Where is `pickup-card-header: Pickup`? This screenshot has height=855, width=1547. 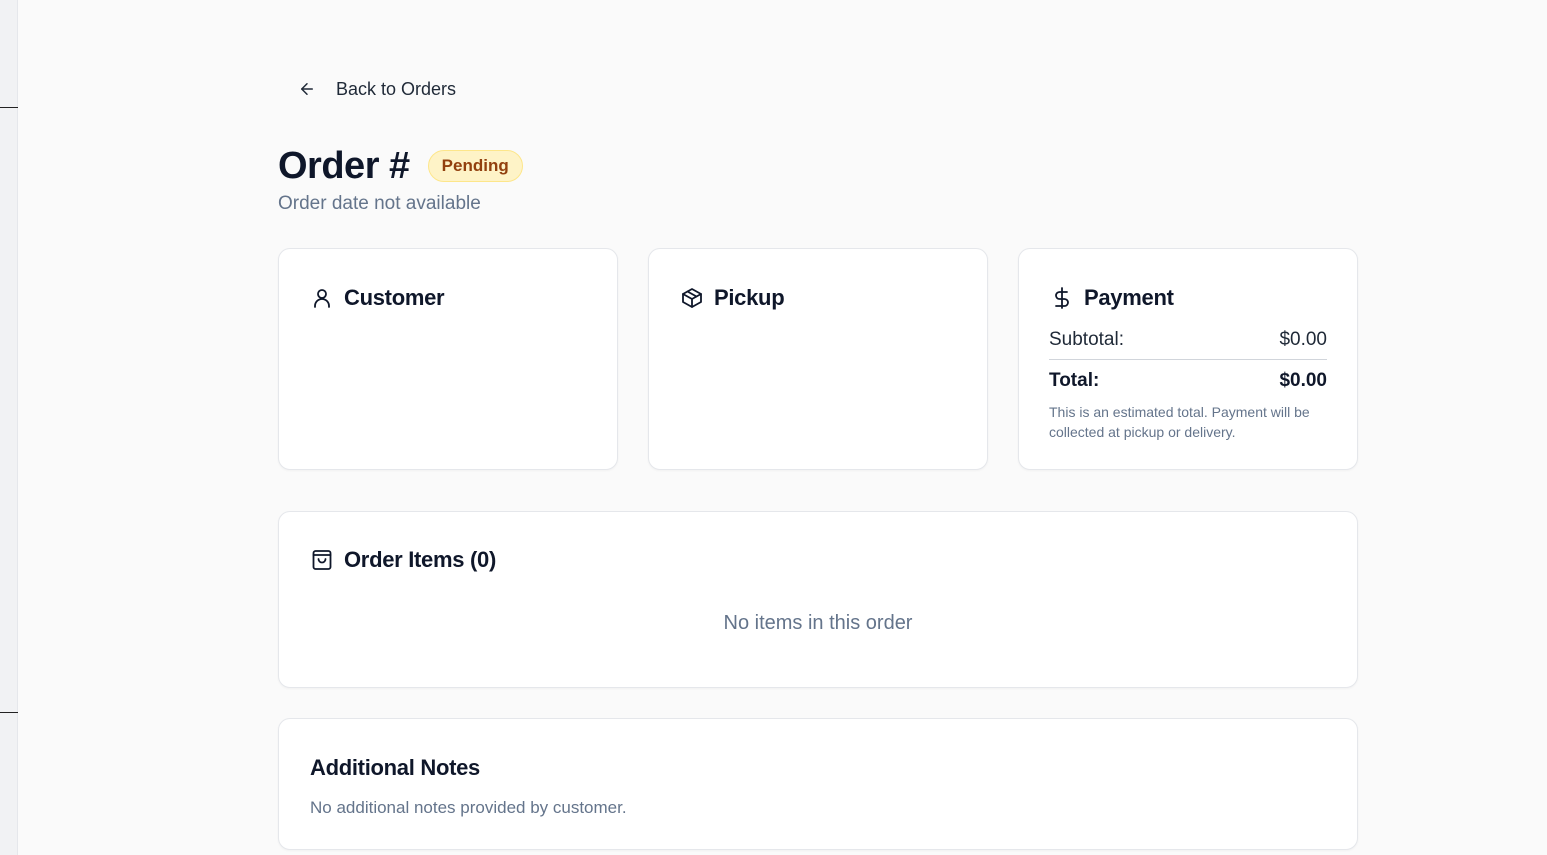
pickup-card-header: Pickup is located at coordinates (732, 298).